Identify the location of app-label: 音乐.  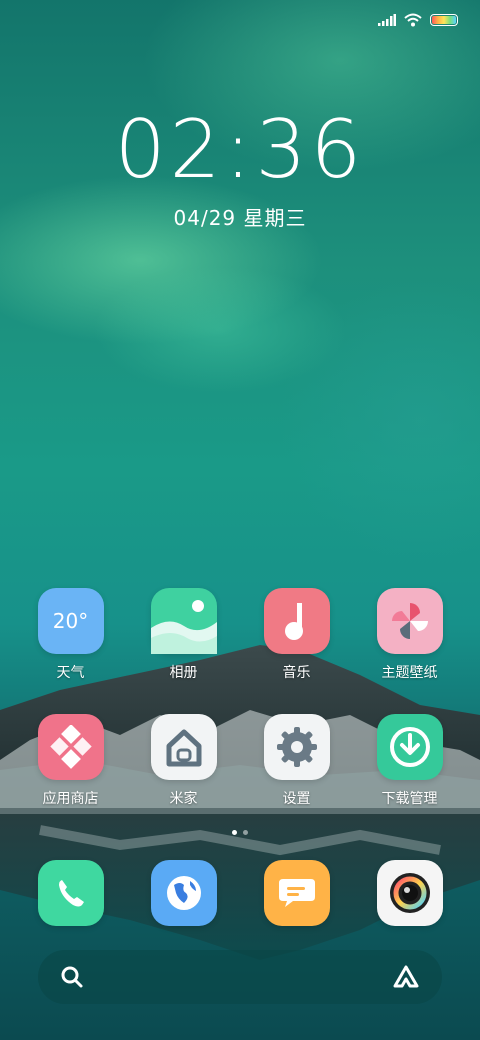
(296, 673).